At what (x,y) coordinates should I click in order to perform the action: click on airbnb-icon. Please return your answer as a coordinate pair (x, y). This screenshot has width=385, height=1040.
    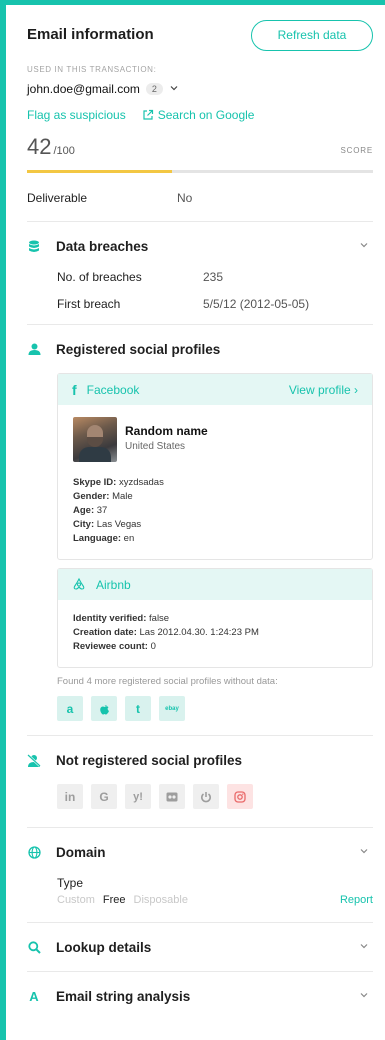
    Looking at the image, I should click on (79, 585).